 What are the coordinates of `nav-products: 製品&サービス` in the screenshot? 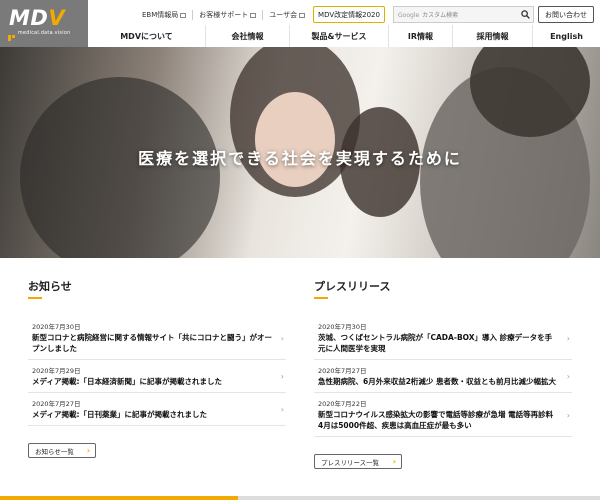 It's located at (338, 36).